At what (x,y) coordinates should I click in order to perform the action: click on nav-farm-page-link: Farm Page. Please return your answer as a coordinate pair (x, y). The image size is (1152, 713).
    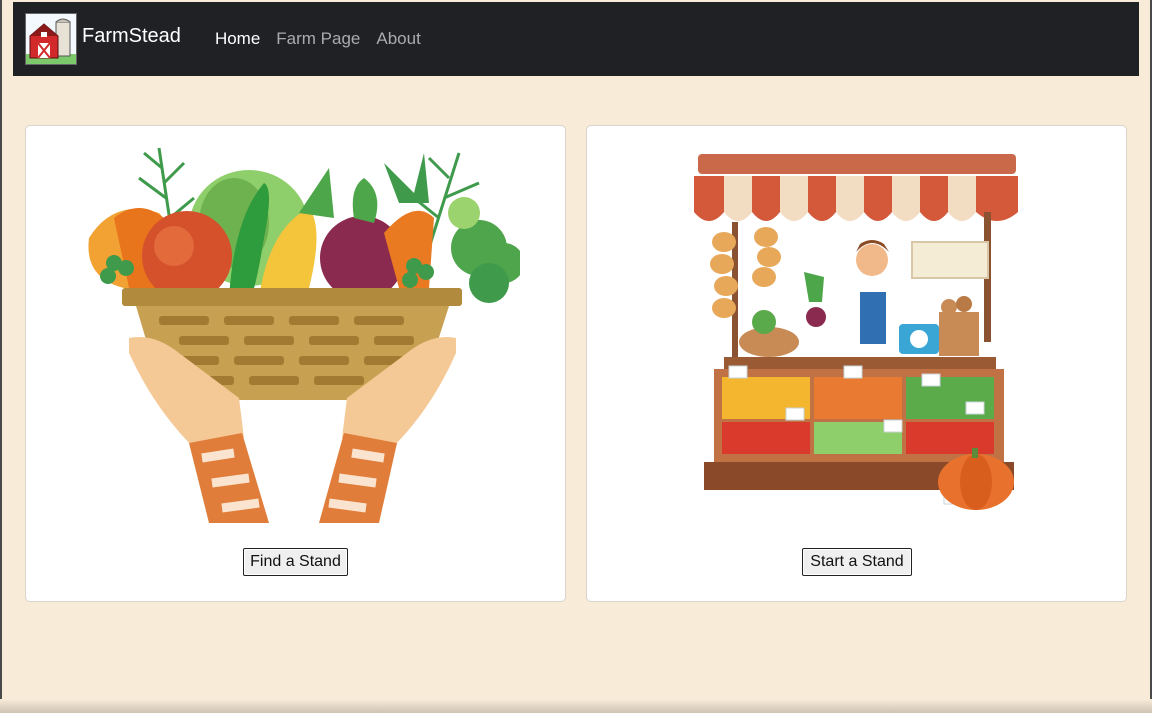
    Looking at the image, I should click on (318, 39).